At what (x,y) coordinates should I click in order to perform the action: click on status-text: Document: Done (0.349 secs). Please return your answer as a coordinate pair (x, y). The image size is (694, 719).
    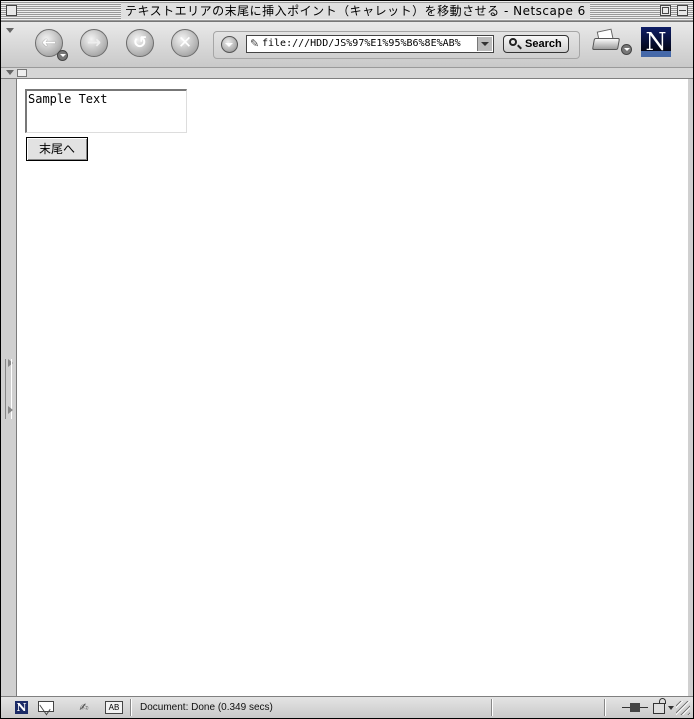
    Looking at the image, I should click on (206, 707).